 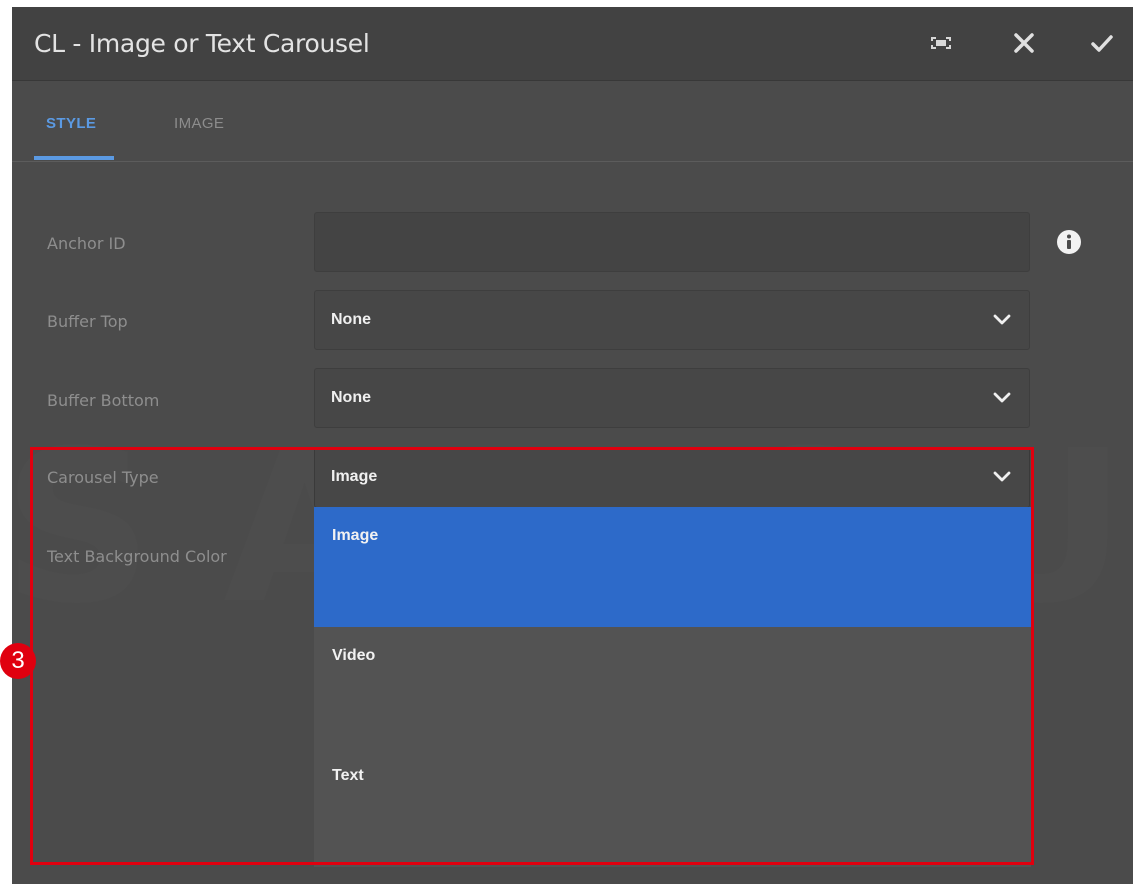 What do you see at coordinates (137, 556) in the screenshot?
I see `text-background-color-label: Text Background Color` at bounding box center [137, 556].